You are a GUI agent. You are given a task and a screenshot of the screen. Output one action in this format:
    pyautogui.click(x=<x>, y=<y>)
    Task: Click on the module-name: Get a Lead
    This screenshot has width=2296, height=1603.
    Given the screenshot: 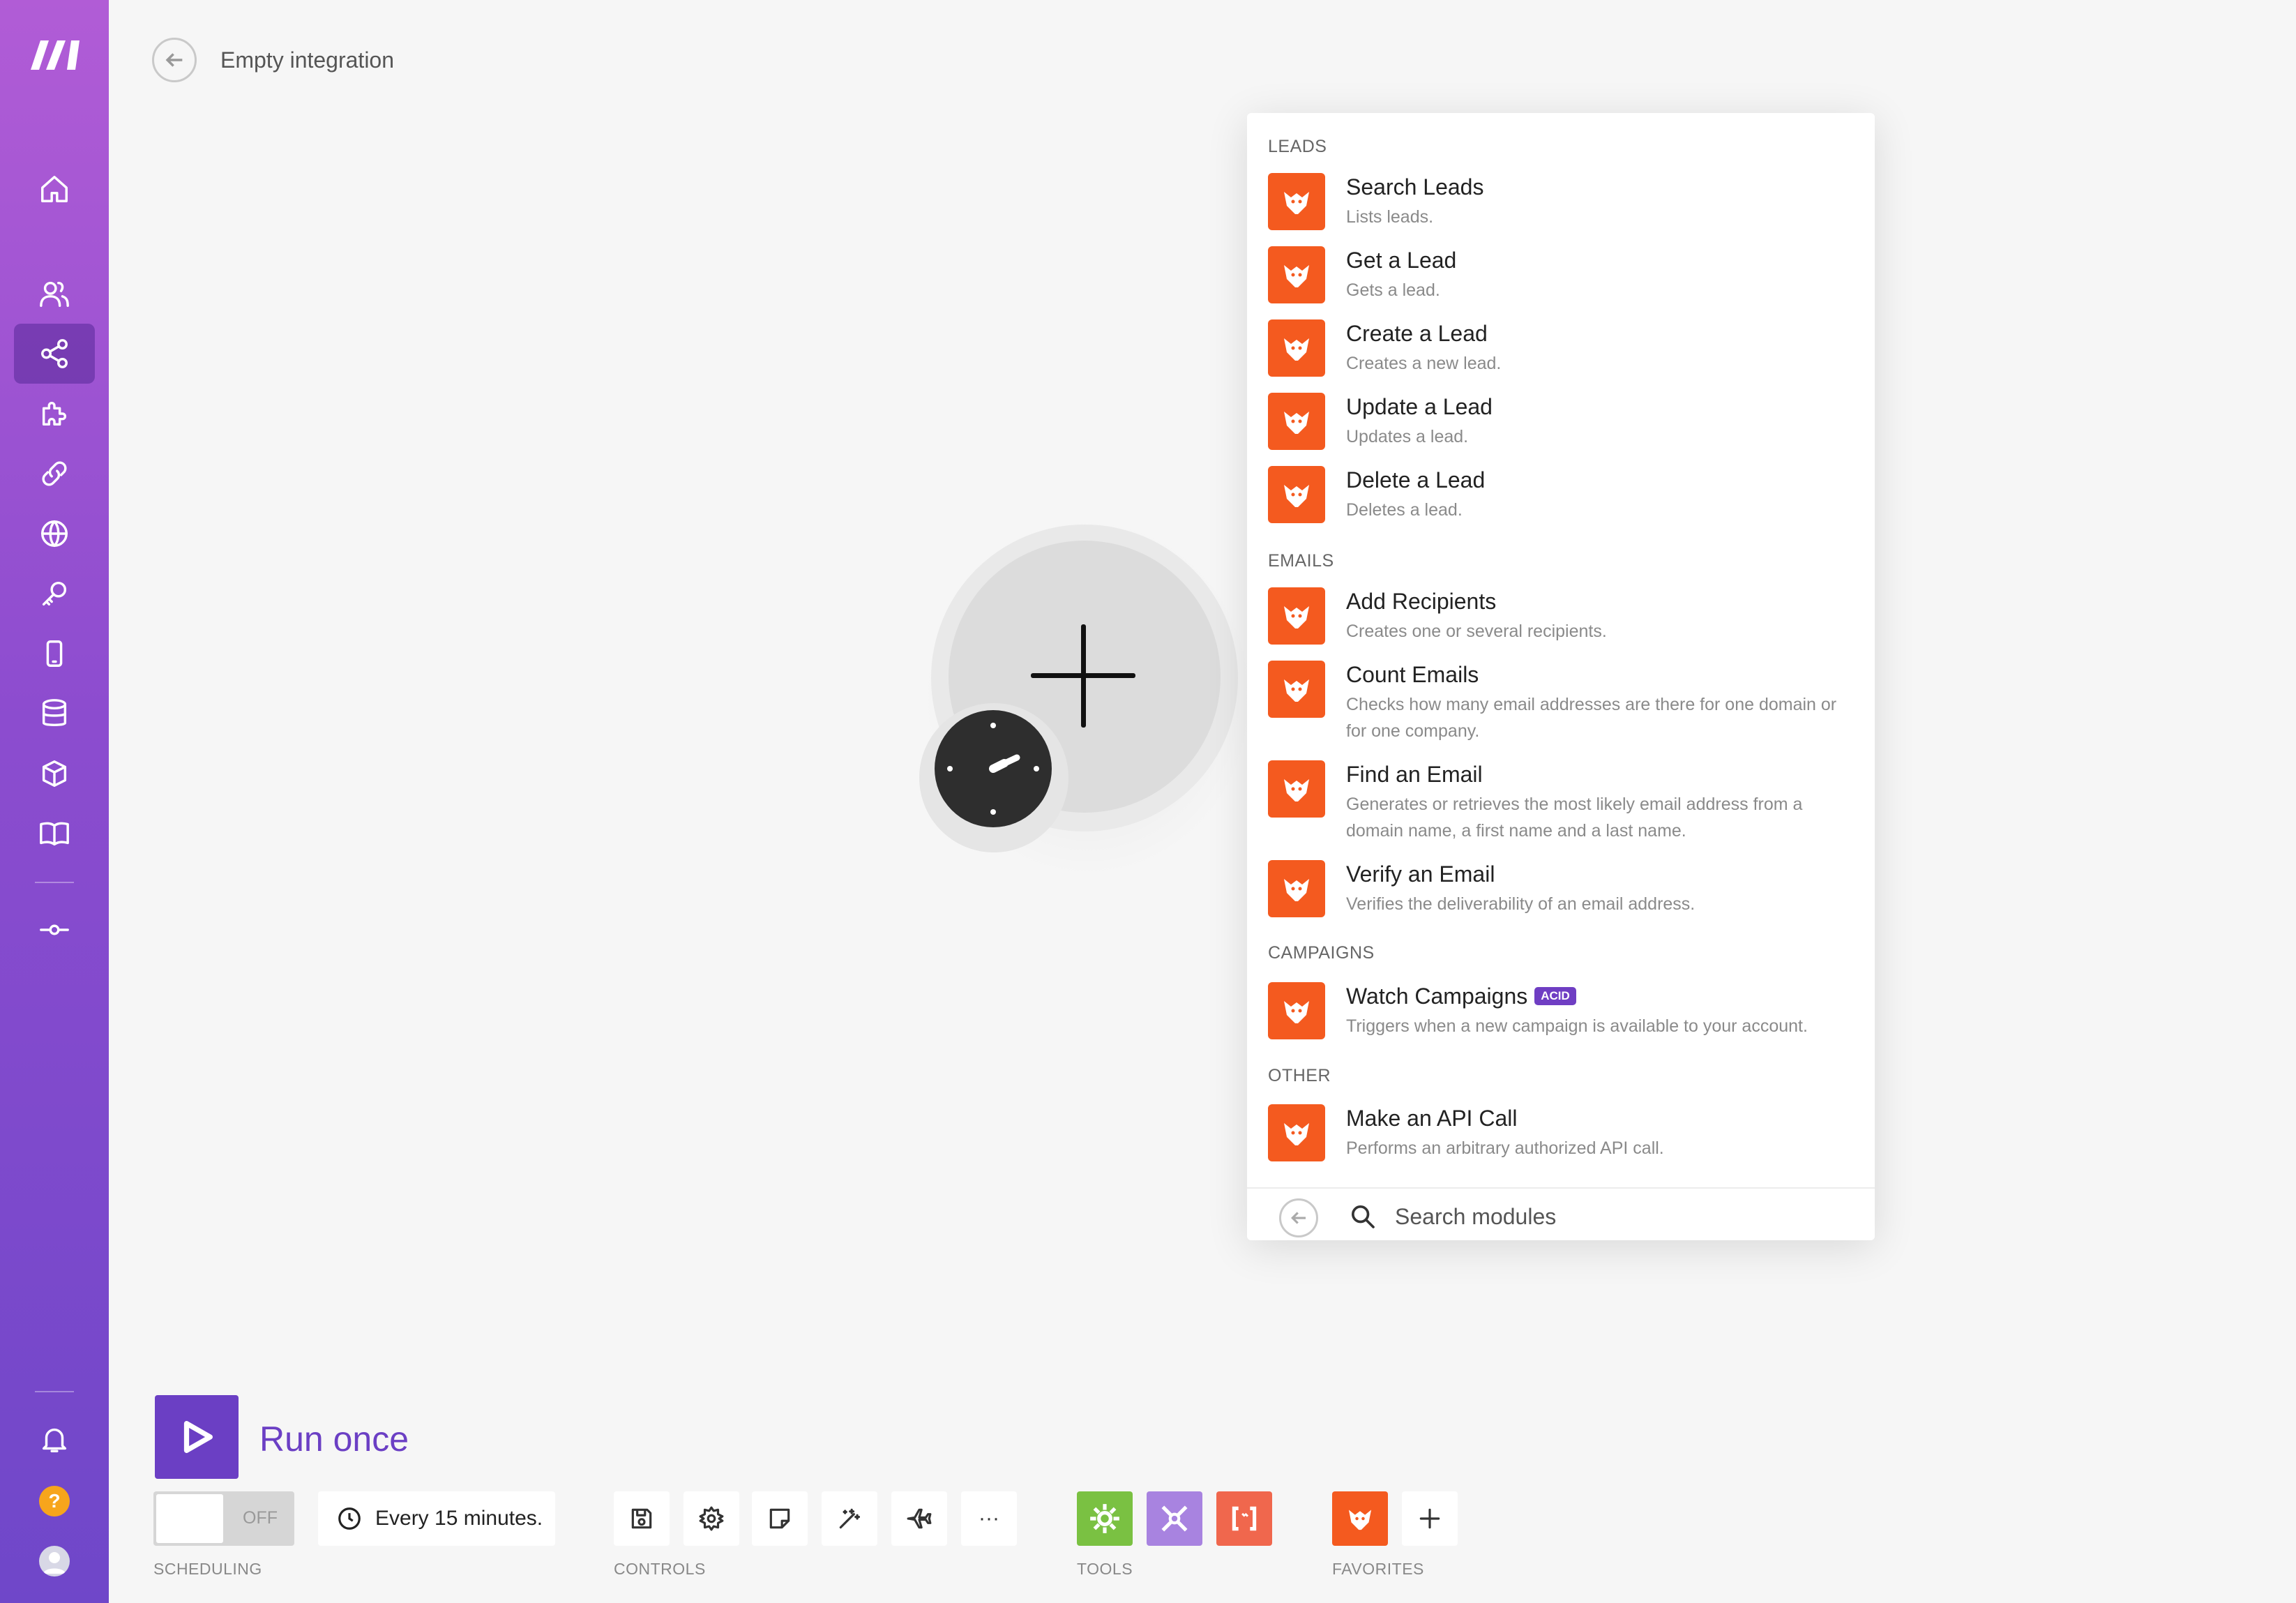 What is the action you would take?
    pyautogui.click(x=1401, y=260)
    